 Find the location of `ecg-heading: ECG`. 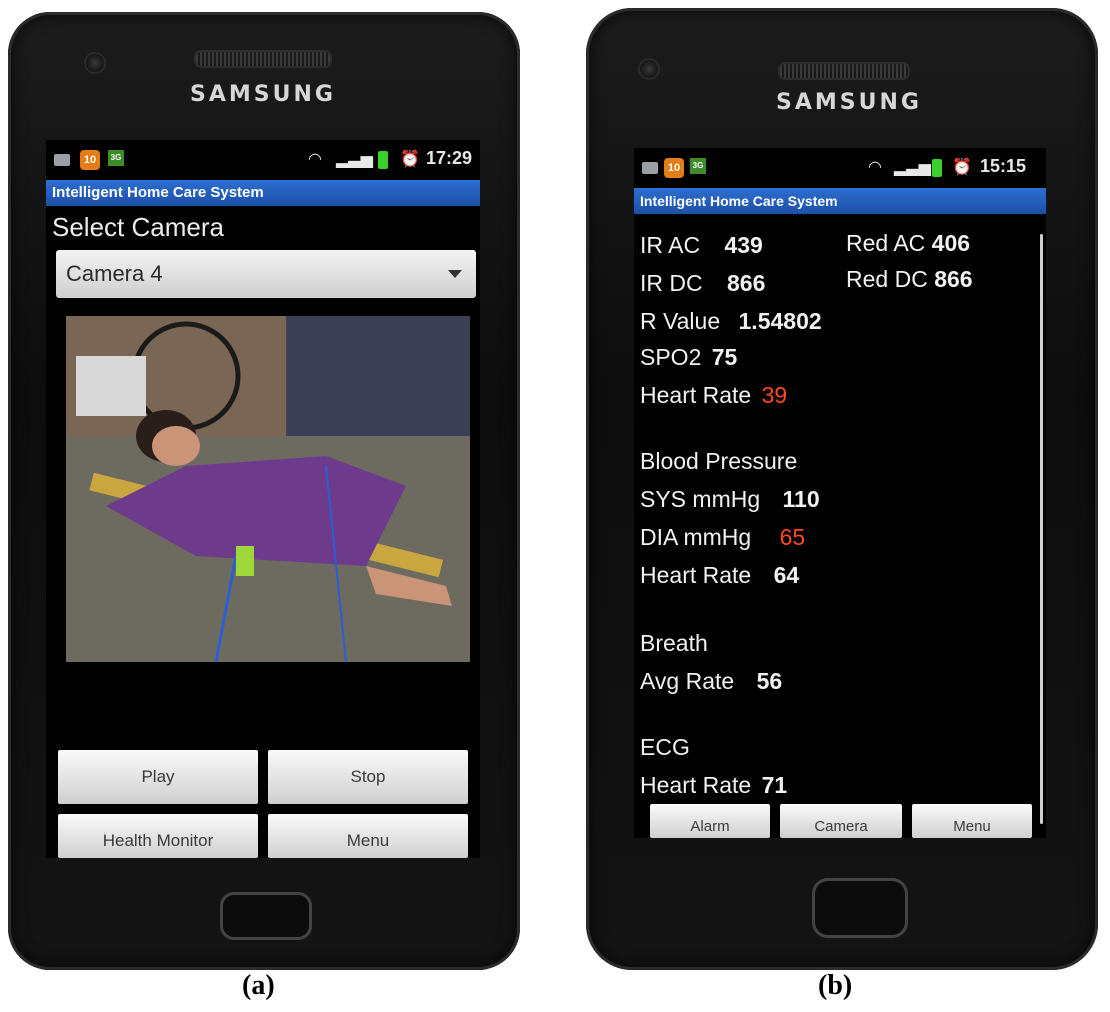

ecg-heading: ECG is located at coordinates (665, 747).